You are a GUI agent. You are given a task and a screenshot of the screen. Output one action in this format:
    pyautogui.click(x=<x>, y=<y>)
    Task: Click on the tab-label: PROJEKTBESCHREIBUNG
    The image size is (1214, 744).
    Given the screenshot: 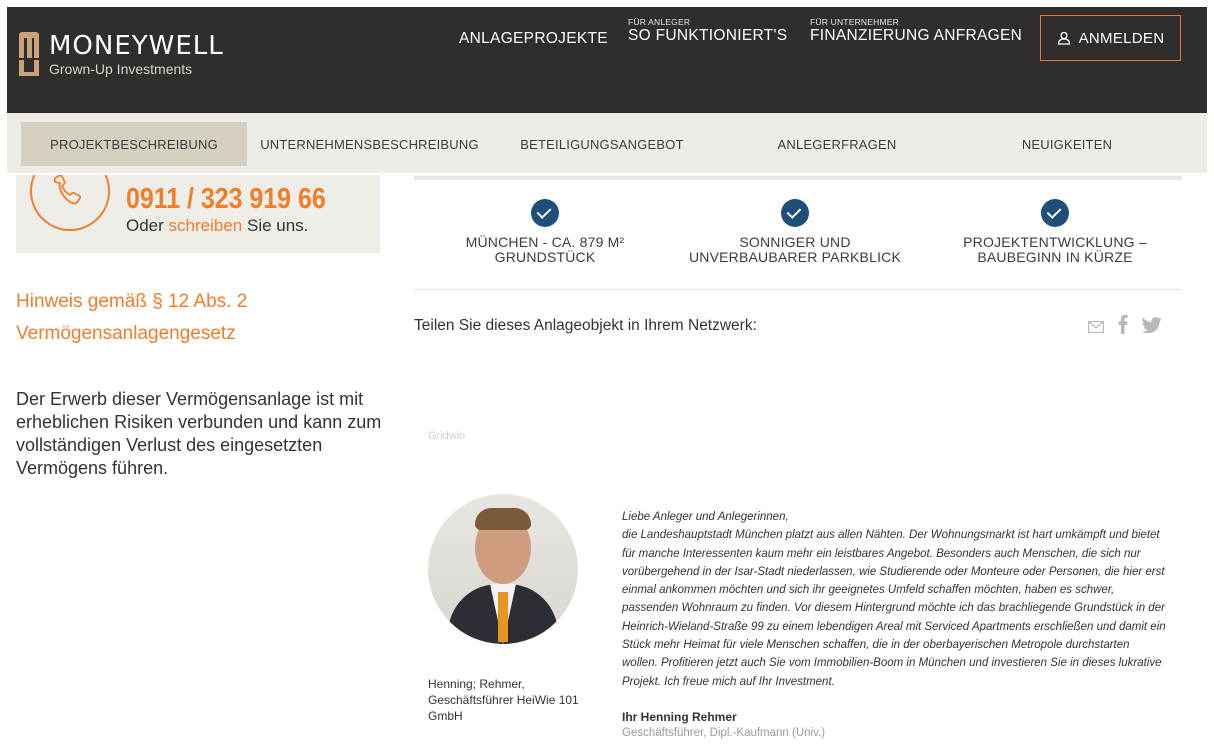 What is the action you would take?
    pyautogui.click(x=134, y=144)
    